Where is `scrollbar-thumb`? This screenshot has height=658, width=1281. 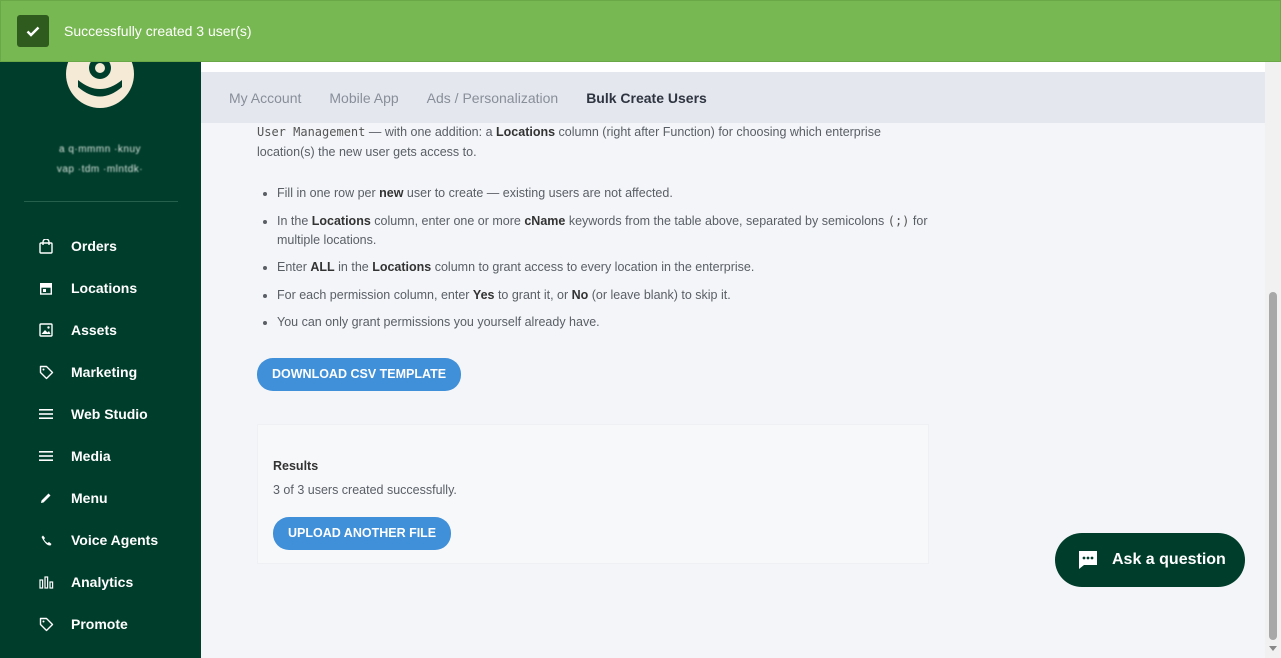
scrollbar-thumb is located at coordinates (1273, 466).